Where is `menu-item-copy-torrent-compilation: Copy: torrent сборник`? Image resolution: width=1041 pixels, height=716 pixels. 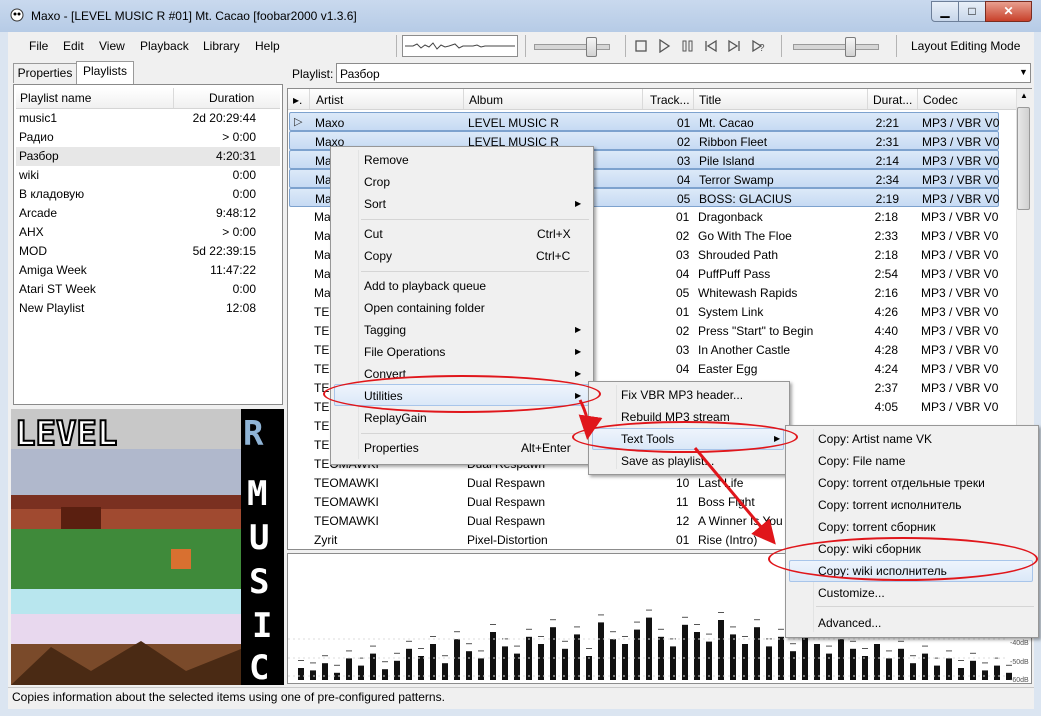 menu-item-copy-torrent-compilation: Copy: torrent сборник is located at coordinates (877, 527).